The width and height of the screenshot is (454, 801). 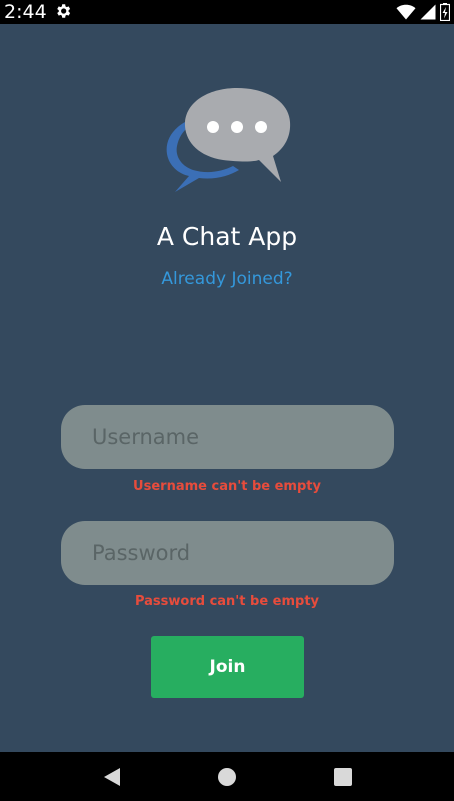 I want to click on password-input, so click(x=227, y=553).